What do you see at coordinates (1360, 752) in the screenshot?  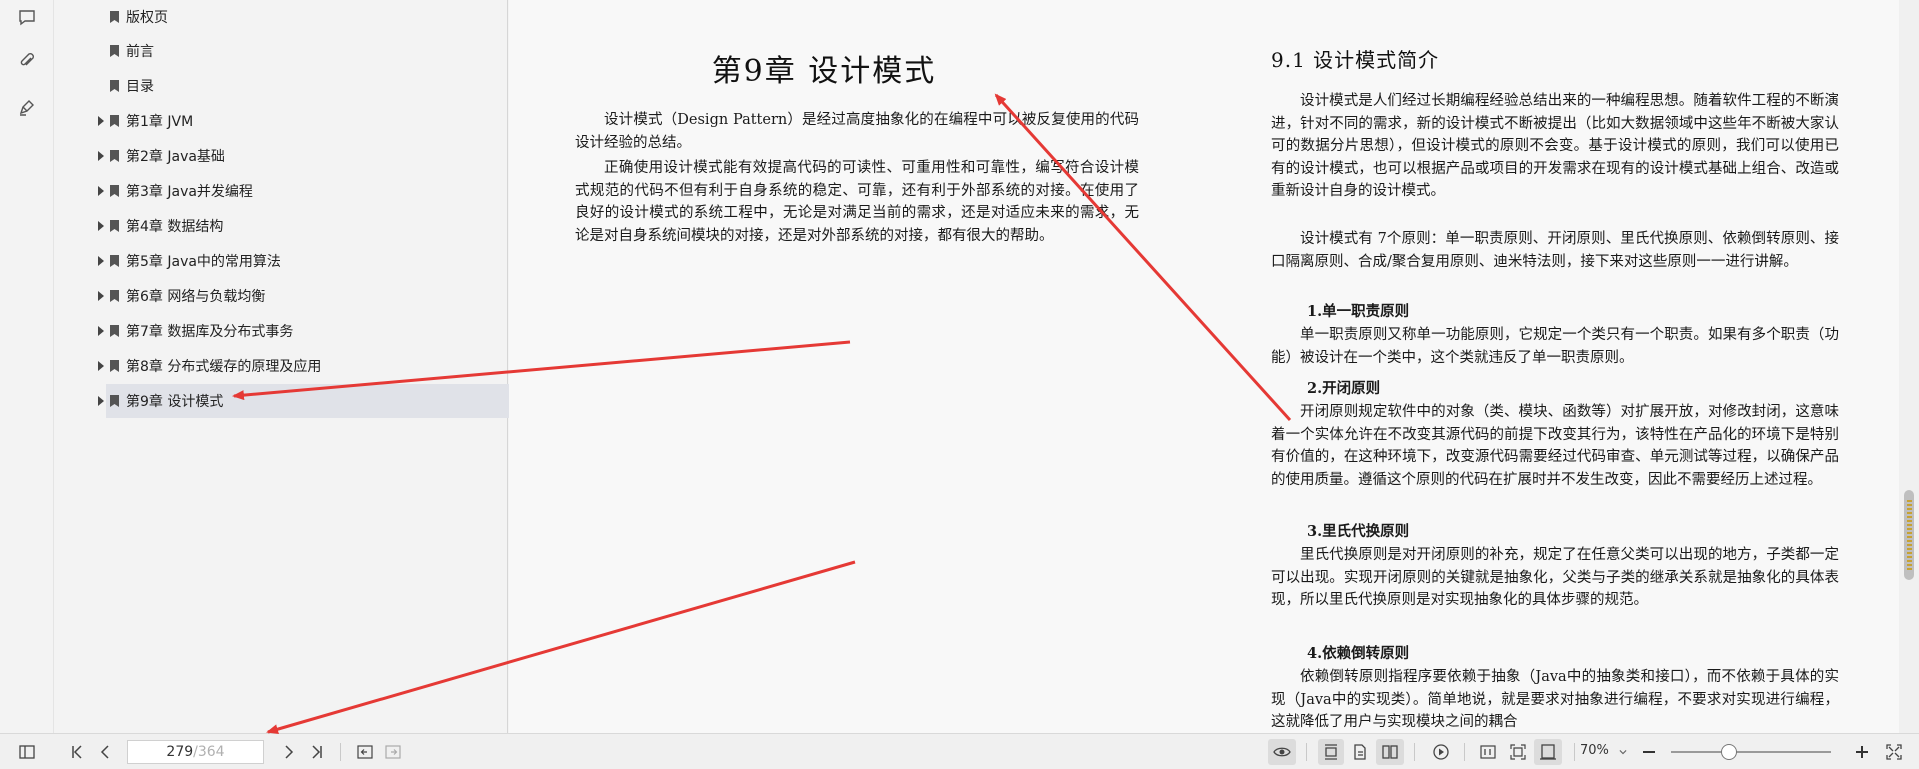 I see `single-page-icon` at bounding box center [1360, 752].